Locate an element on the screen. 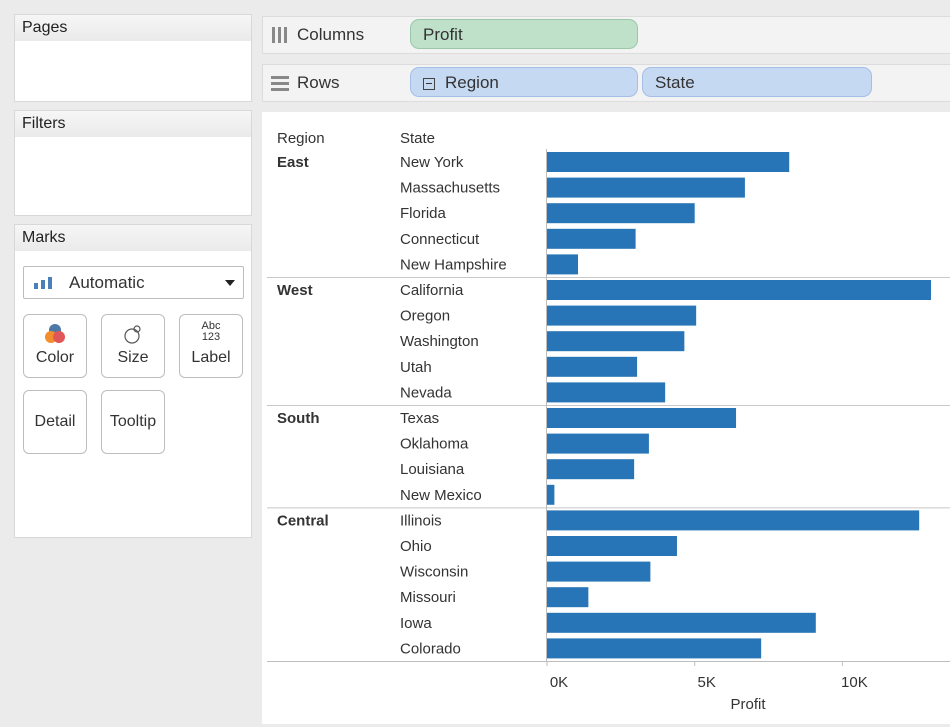 The image size is (950, 727). state-label: Texas is located at coordinates (419, 418).